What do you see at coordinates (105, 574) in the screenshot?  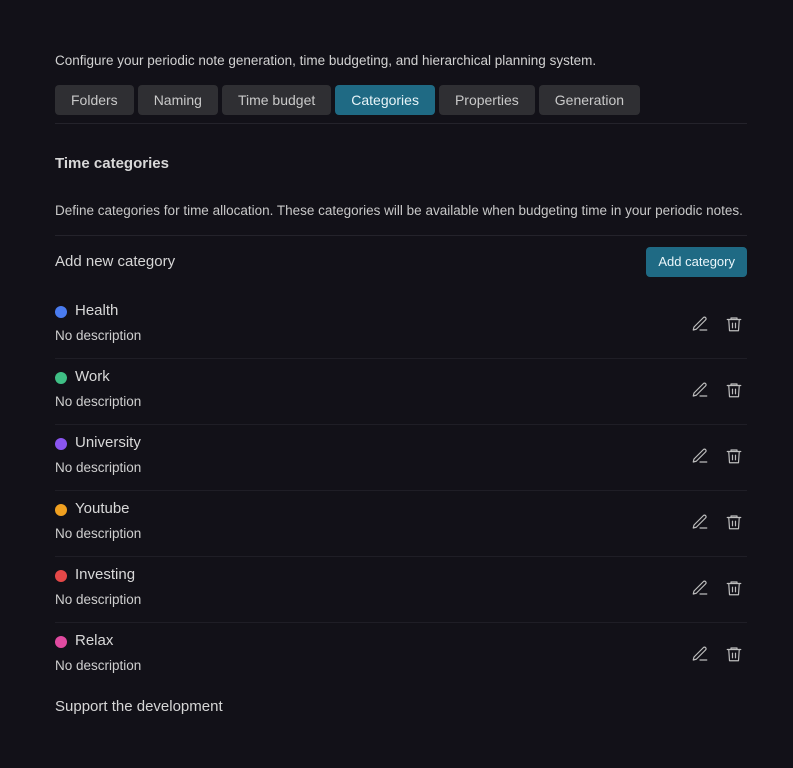 I see `category-name: Investing` at bounding box center [105, 574].